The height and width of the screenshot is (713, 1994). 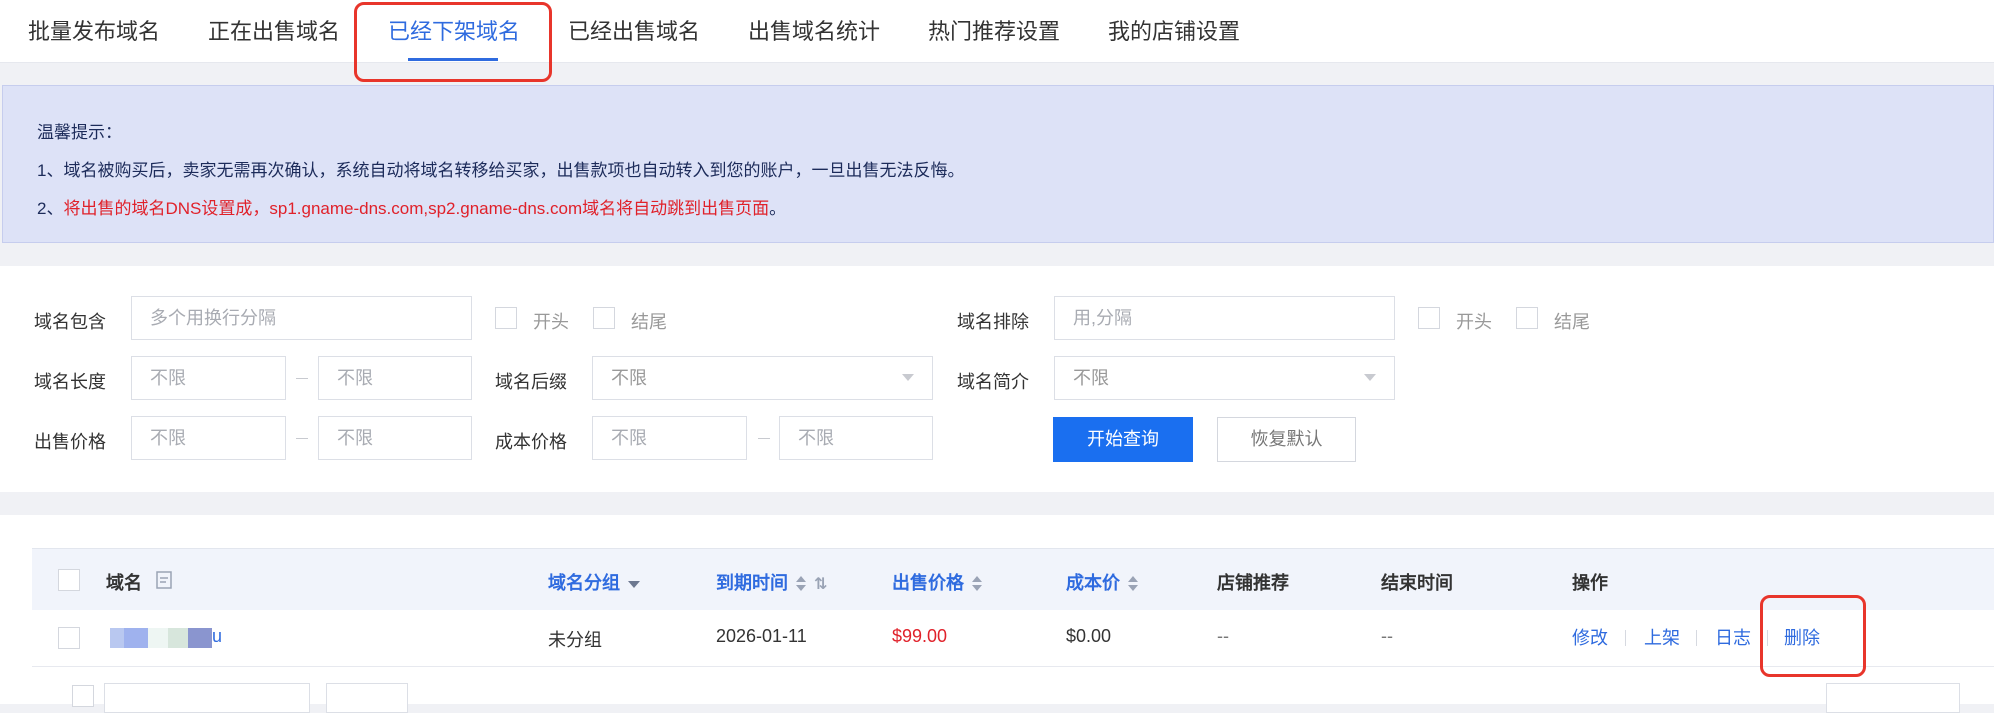 I want to click on filter-suffix-label: 域名后缀, so click(x=531, y=382).